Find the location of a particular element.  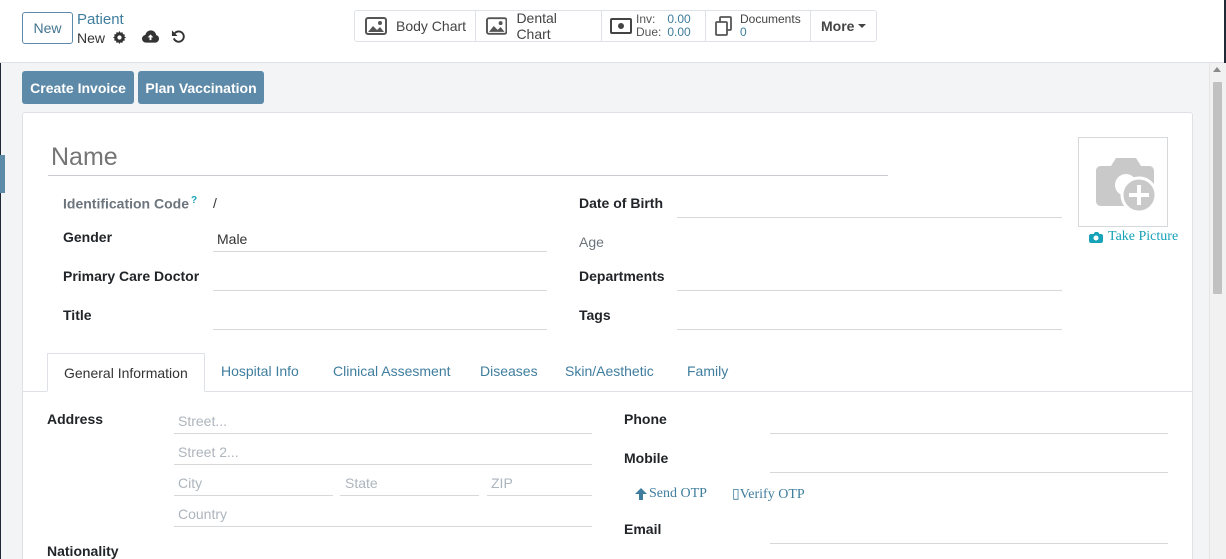

address-label: Address is located at coordinates (75, 419).